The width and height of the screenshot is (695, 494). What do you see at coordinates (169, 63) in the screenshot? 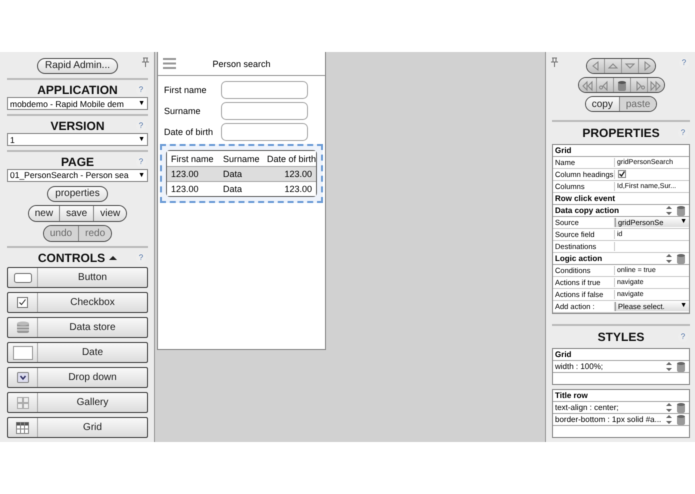
I see `menu-icon` at bounding box center [169, 63].